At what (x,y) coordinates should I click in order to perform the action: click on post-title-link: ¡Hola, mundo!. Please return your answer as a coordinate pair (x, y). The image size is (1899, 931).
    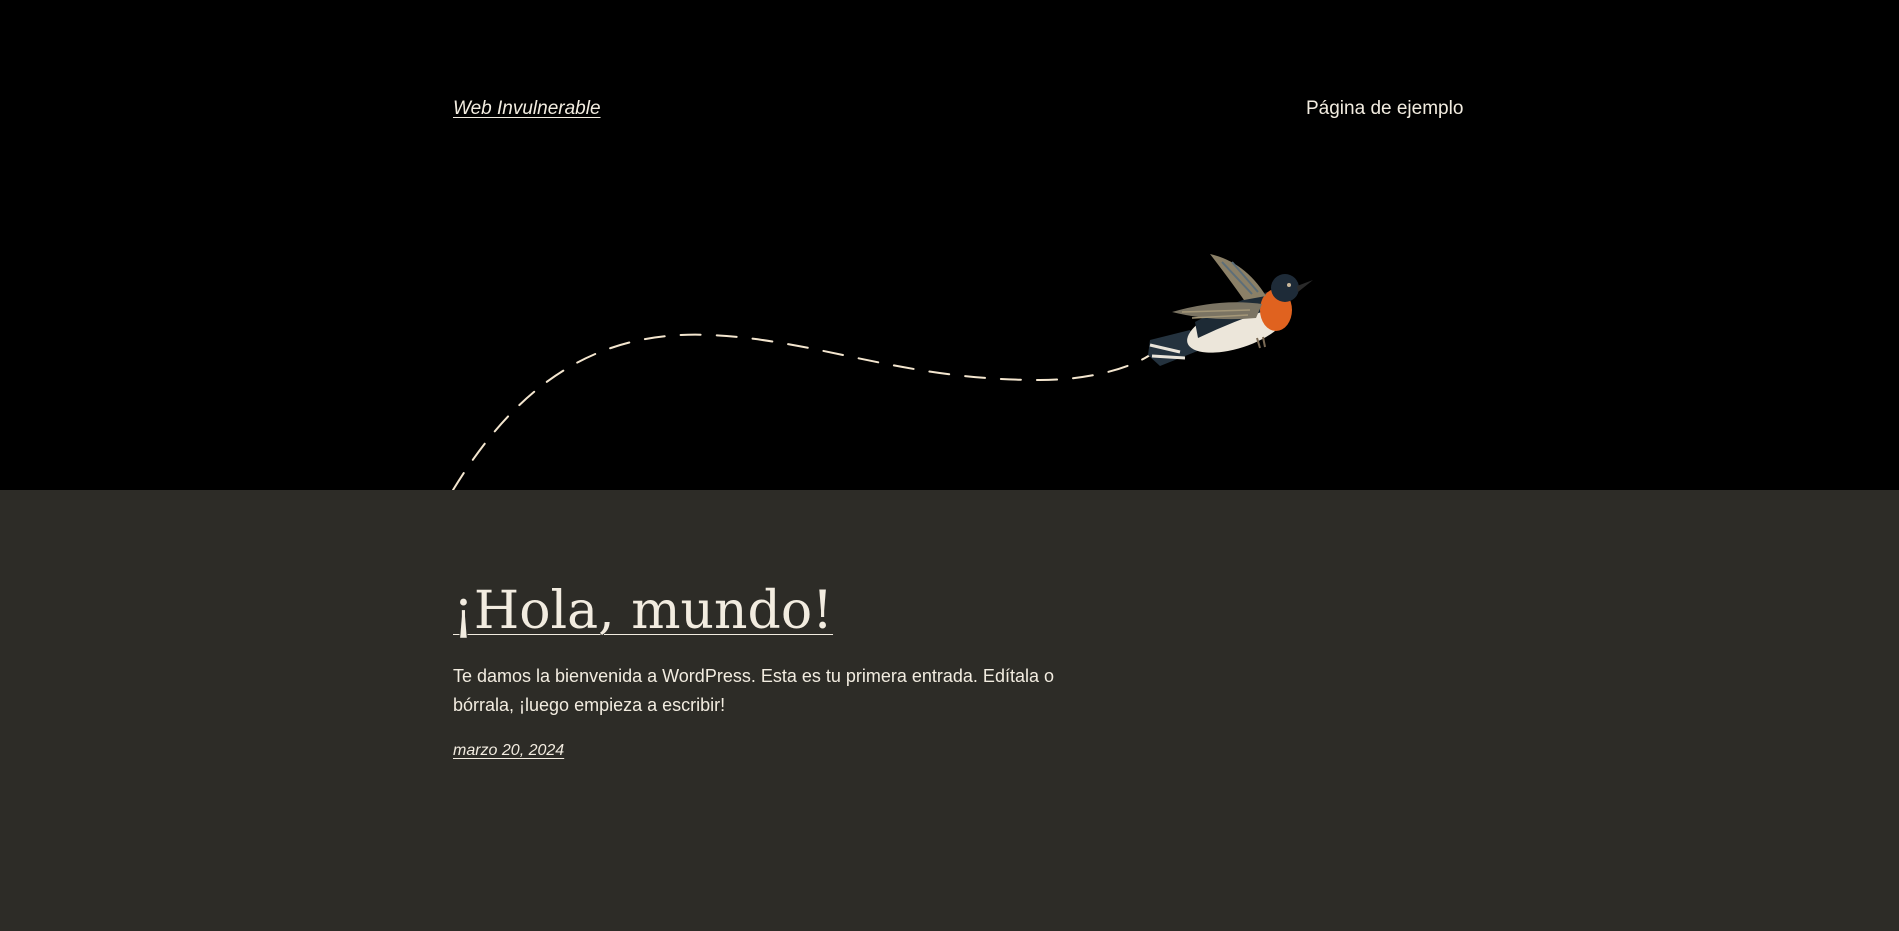
    Looking at the image, I should click on (763, 611).